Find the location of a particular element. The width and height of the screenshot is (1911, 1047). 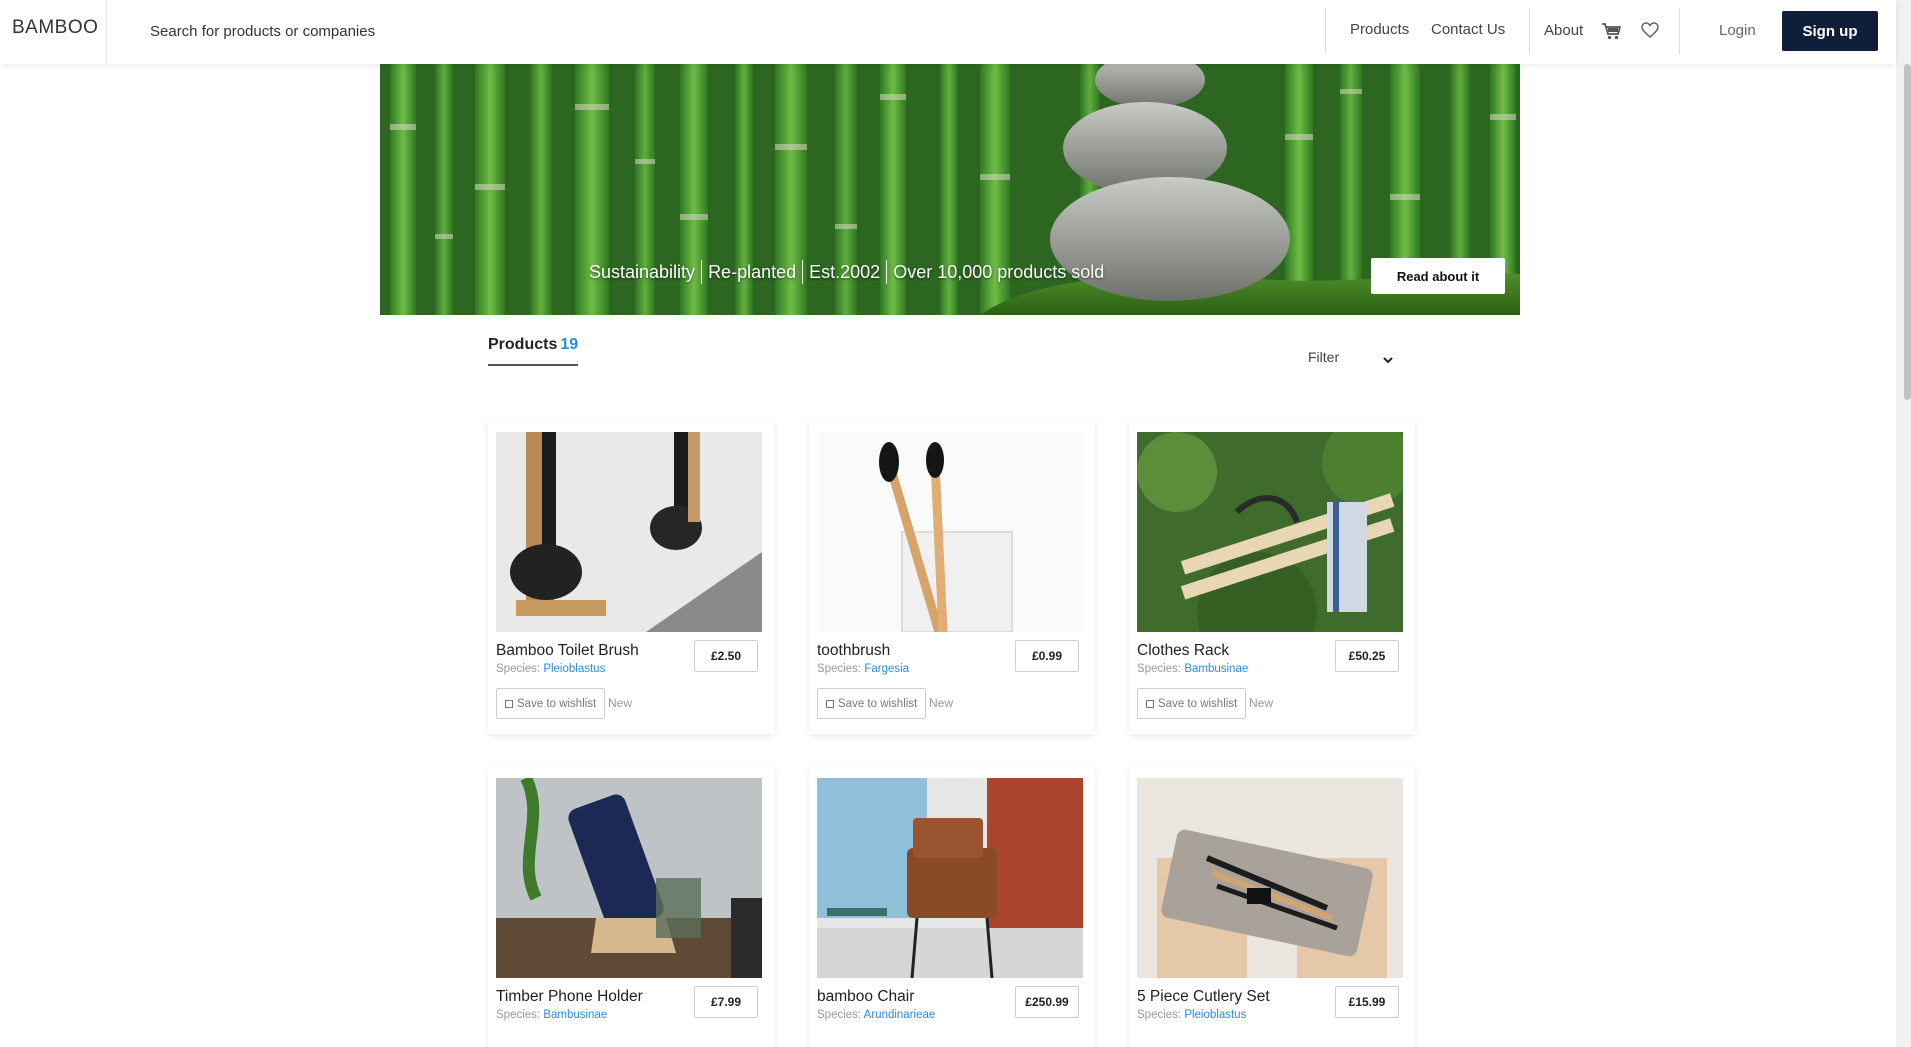

product-name: bamboo Chair is located at coordinates (865, 997).